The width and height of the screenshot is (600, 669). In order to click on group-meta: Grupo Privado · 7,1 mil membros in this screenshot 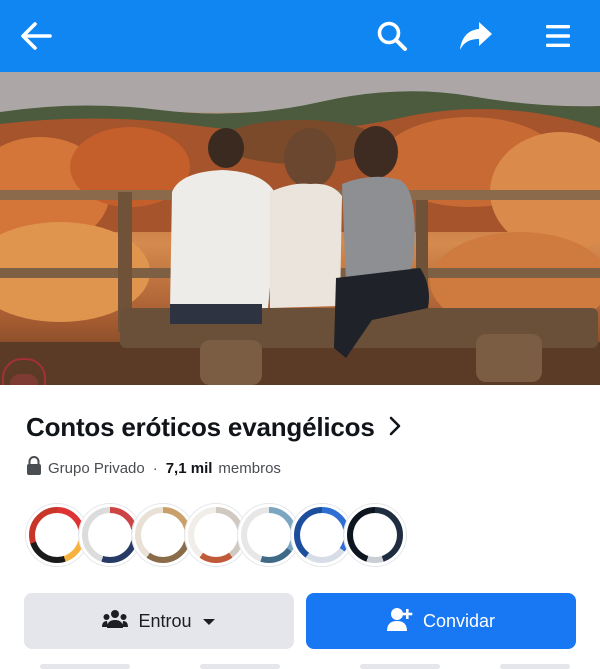, I will do `click(153, 468)`.